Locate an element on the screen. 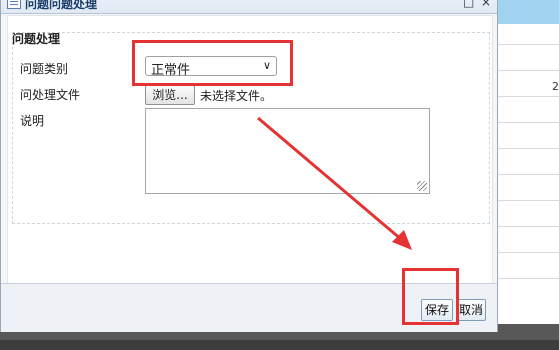 This screenshot has height=350, width=559. close-icon: × is located at coordinates (486, 4).